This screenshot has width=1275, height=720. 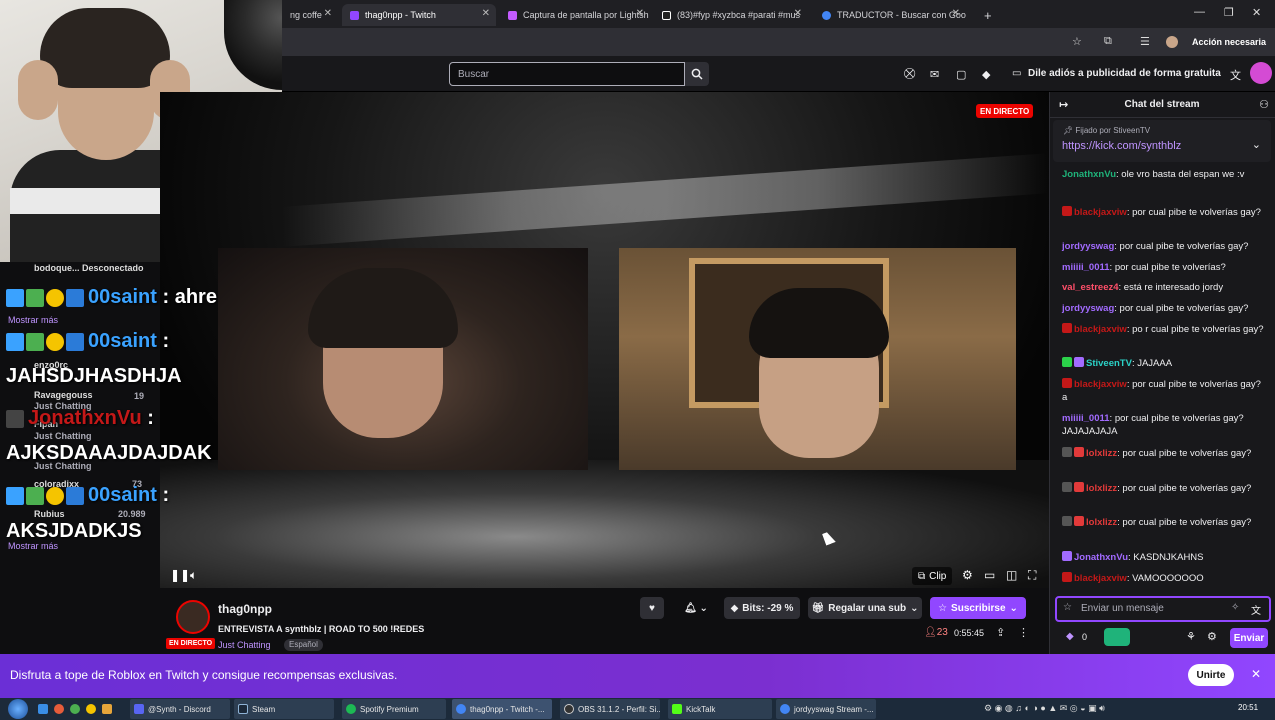 What do you see at coordinates (1090, 287) in the screenshot?
I see `chat-username: val_estreez4` at bounding box center [1090, 287].